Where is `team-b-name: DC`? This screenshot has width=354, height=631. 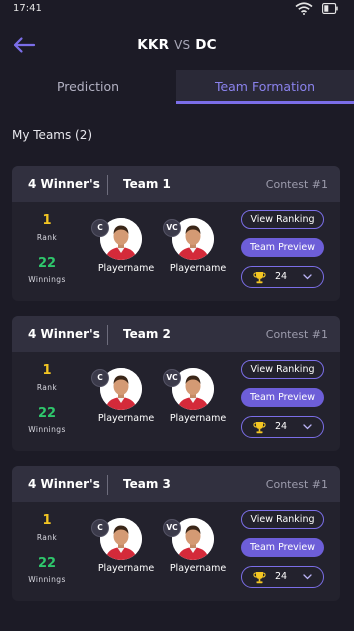 team-b-name: DC is located at coordinates (206, 45).